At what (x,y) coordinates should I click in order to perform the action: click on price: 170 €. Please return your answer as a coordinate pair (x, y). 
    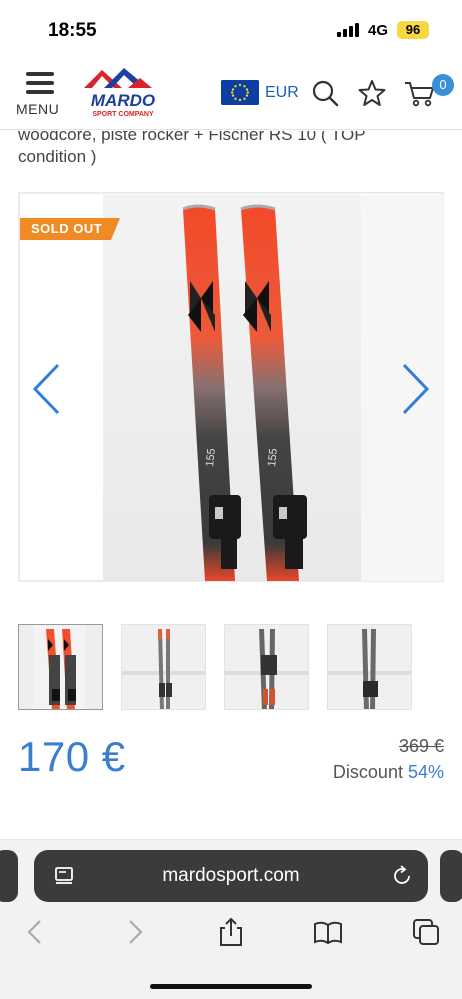
    Looking at the image, I should click on (72, 756).